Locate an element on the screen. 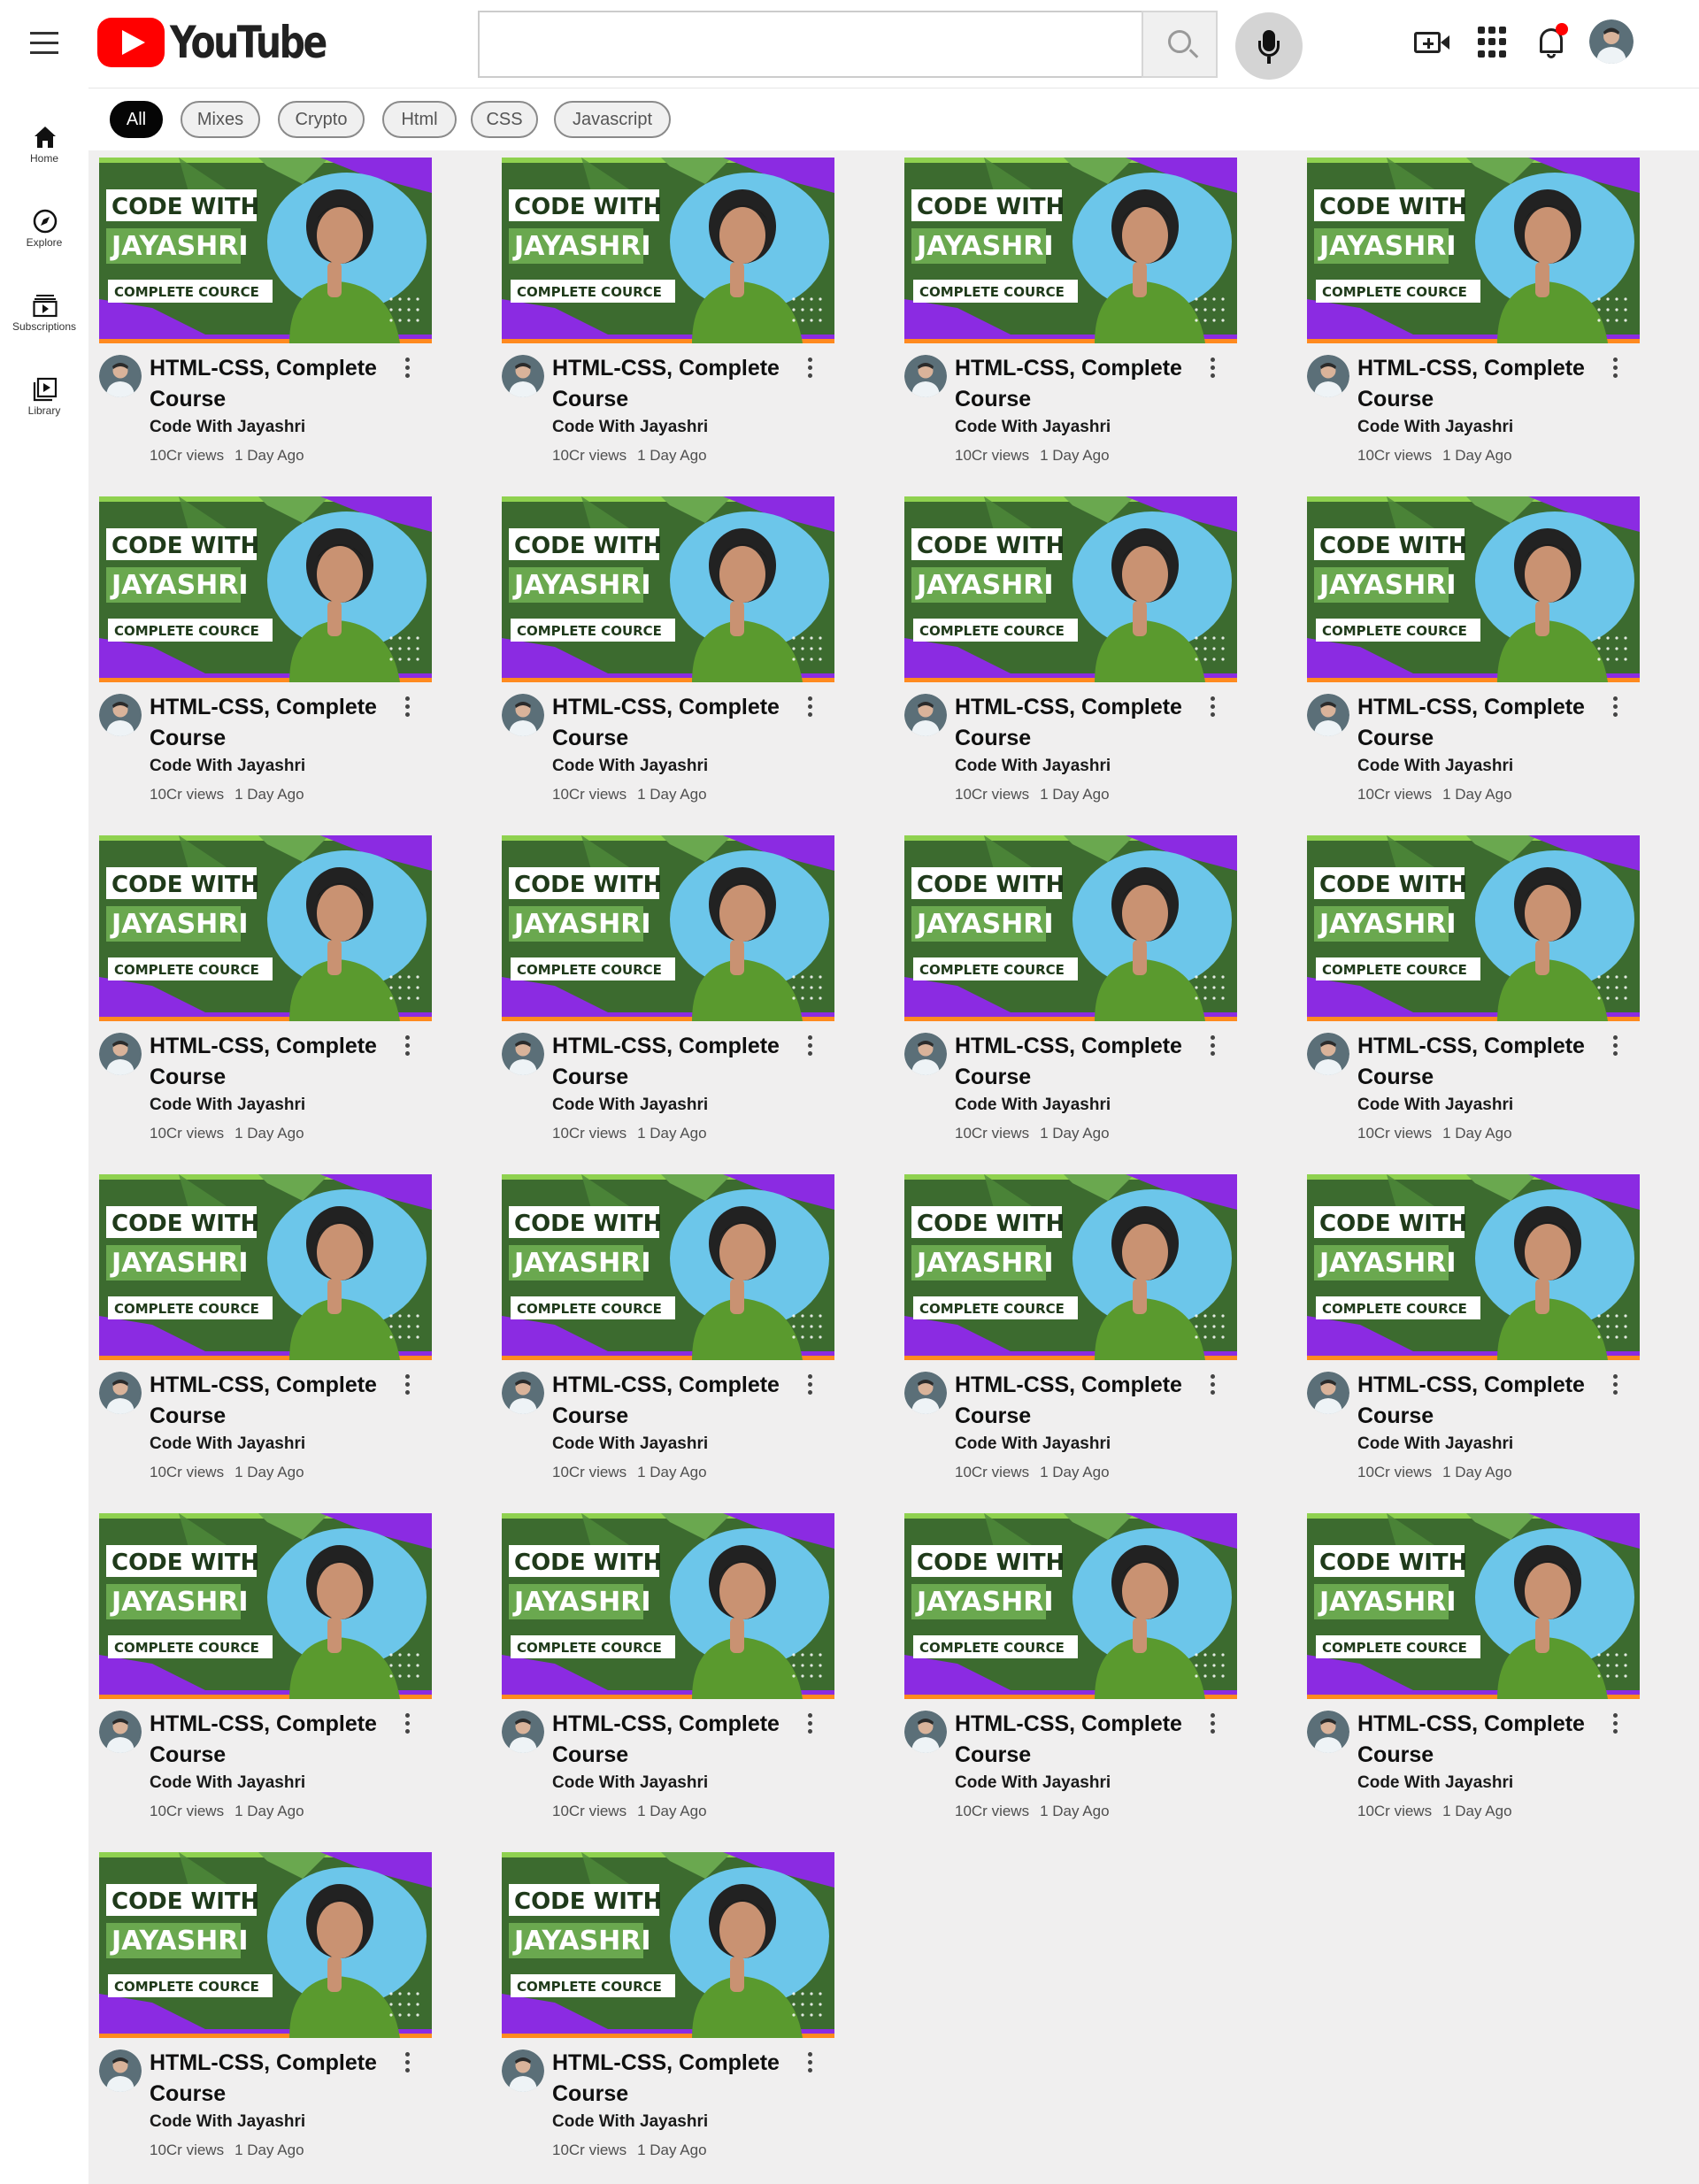 The width and height of the screenshot is (1699, 2184). sidebar-item-explore: Explore is located at coordinates (44, 225).